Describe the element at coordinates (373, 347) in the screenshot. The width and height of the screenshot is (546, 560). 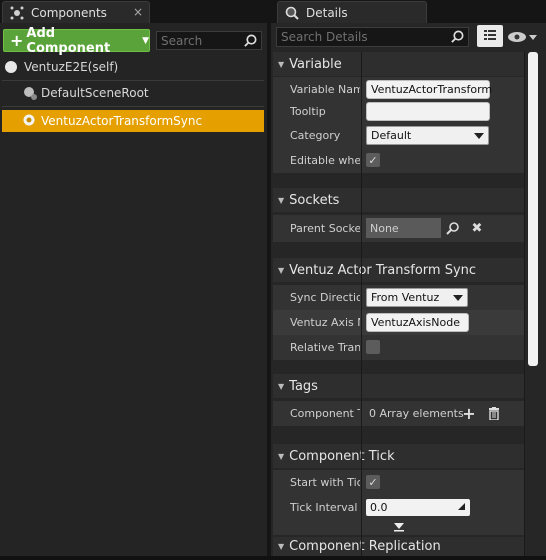
I see `relative-transform-checkbox` at that location.